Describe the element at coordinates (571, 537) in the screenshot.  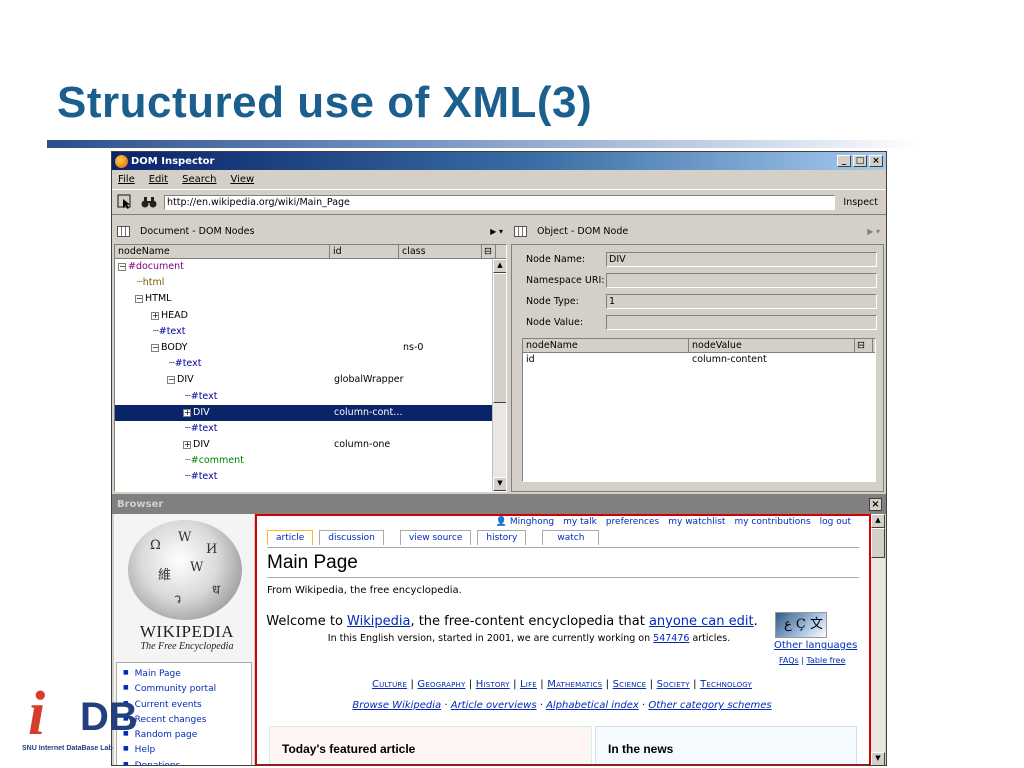
I see `tab-watch: watch` at that location.